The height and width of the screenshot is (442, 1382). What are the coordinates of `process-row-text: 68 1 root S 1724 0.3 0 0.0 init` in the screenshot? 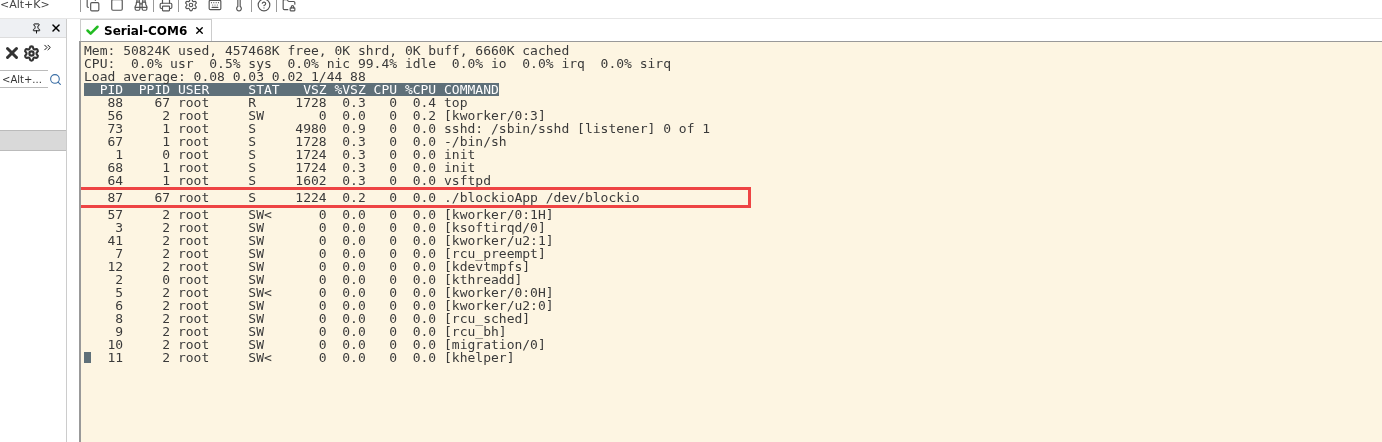 It's located at (291, 167).